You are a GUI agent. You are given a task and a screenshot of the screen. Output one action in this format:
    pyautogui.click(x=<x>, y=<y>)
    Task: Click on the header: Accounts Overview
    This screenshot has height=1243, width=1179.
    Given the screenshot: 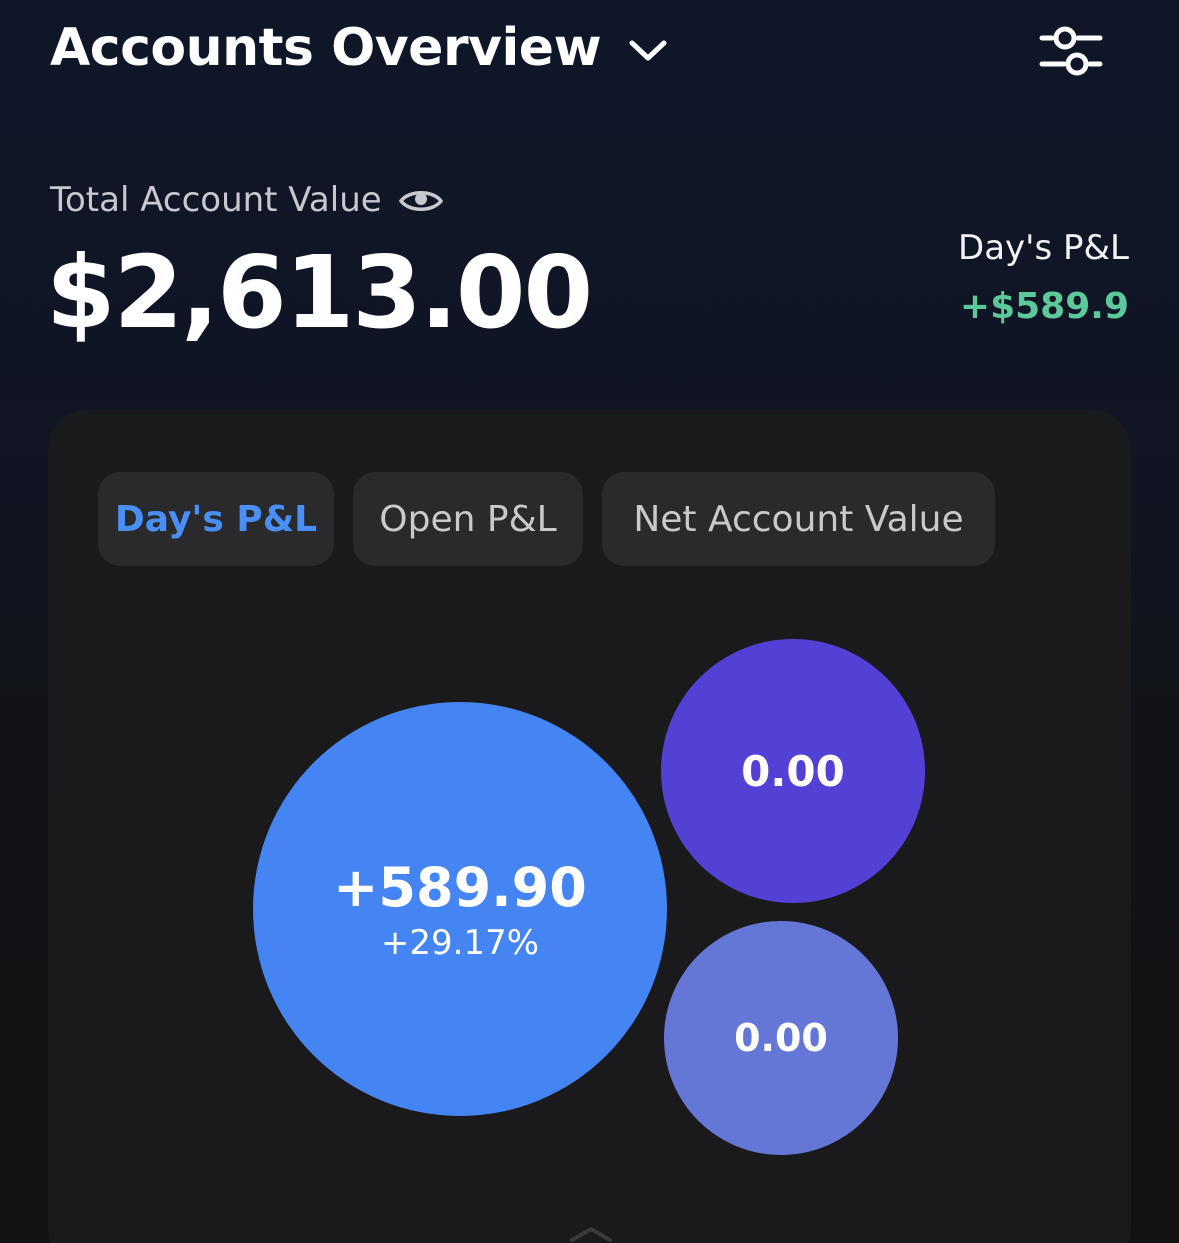 What is the action you would take?
    pyautogui.click(x=359, y=48)
    